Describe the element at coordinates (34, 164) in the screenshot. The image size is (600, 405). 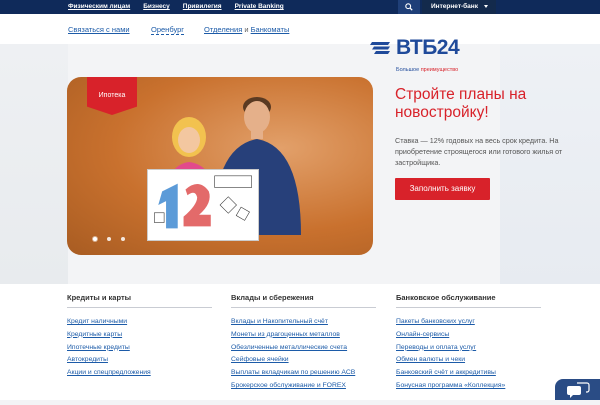
I see `background-left` at that location.